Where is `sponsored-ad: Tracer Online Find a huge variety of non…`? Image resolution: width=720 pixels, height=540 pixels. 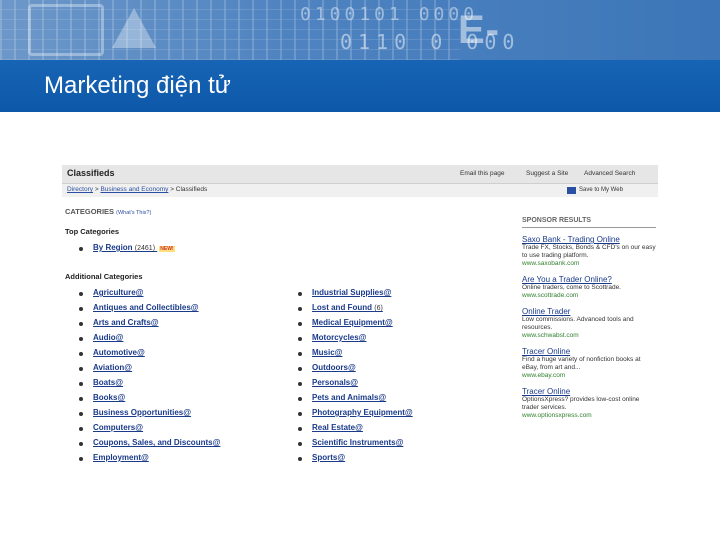 sponsored-ad: Tracer Online Find a huge variety of non… is located at coordinates (589, 363).